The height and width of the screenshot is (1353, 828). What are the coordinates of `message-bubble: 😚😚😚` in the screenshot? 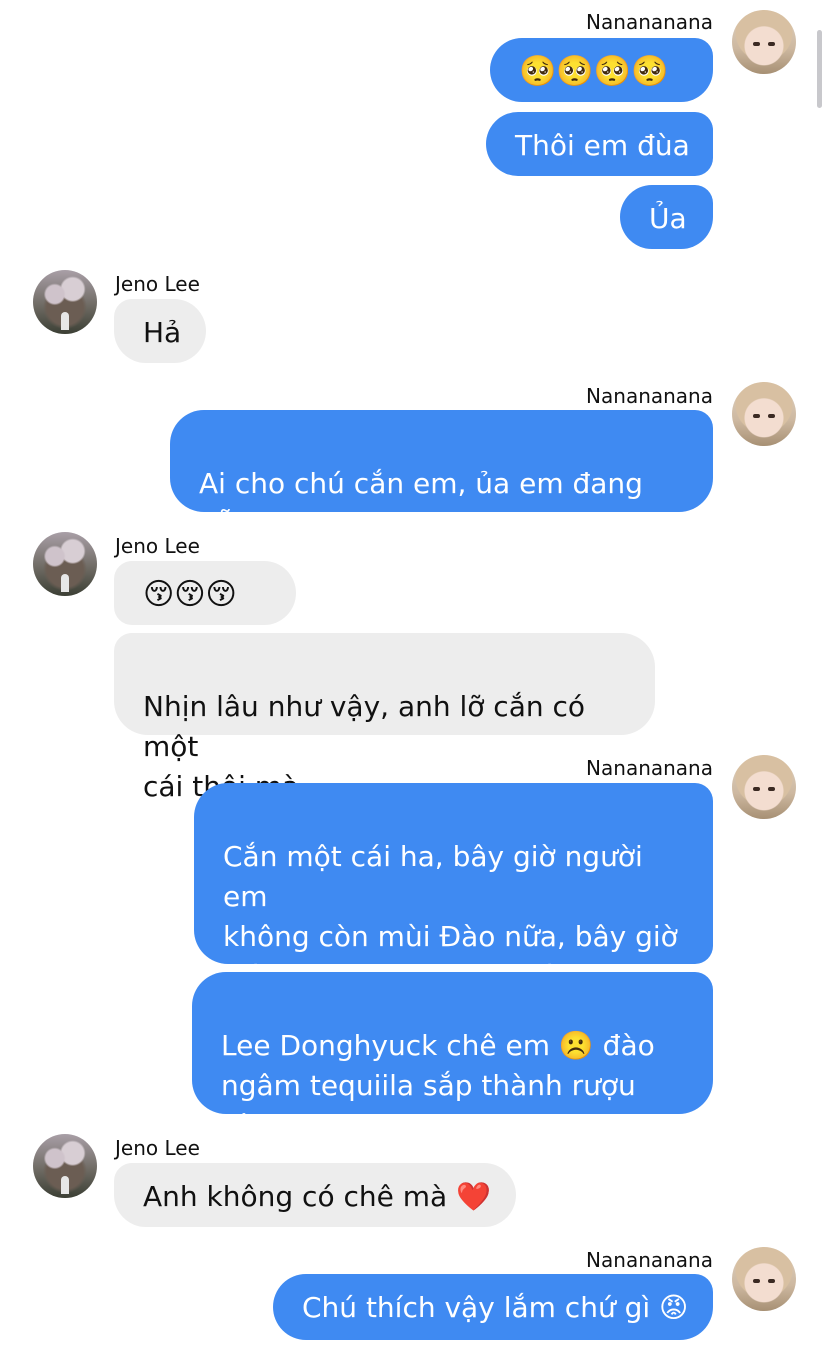 It's located at (205, 593).